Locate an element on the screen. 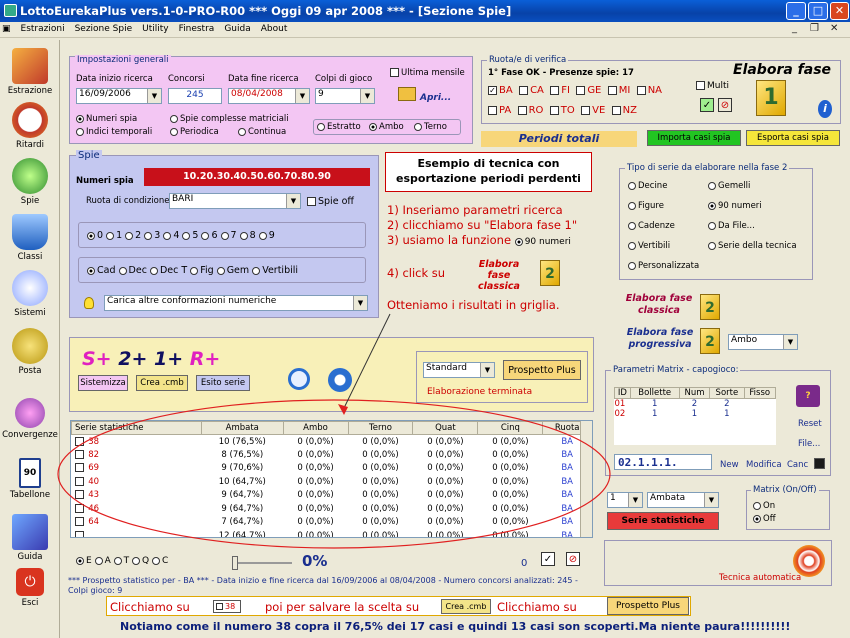  grid-scrollbar is located at coordinates (586, 479).